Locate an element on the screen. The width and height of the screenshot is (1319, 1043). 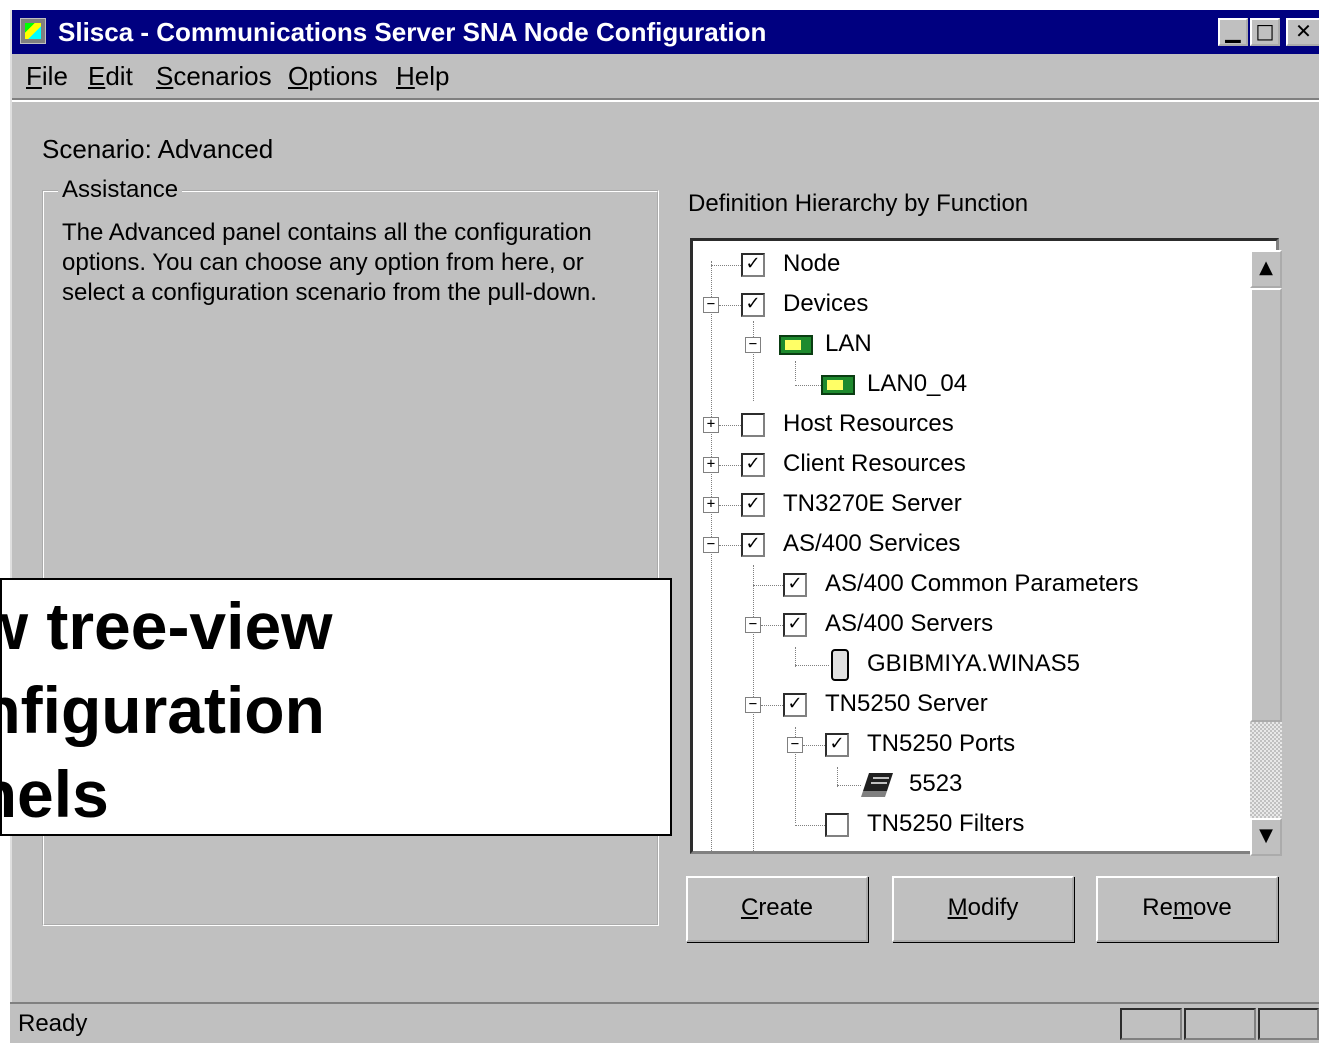
tree-scrollbar: ▲ ▼ is located at coordinates (1266, 553).